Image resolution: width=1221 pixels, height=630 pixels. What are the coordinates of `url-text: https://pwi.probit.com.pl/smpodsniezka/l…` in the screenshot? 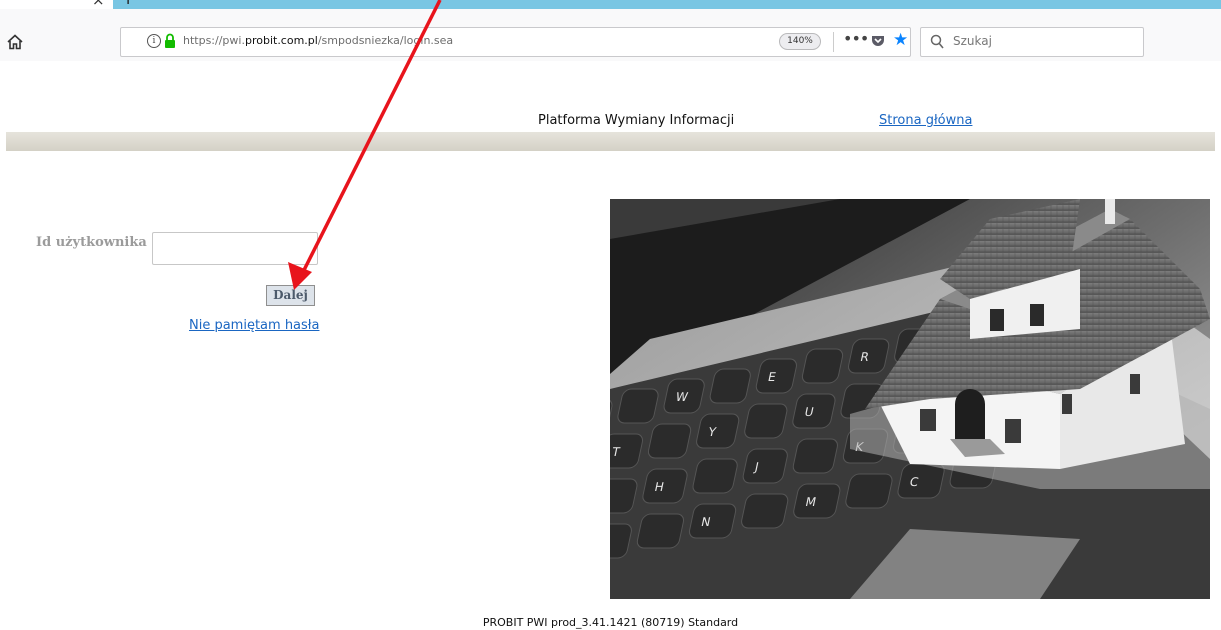 It's located at (318, 40).